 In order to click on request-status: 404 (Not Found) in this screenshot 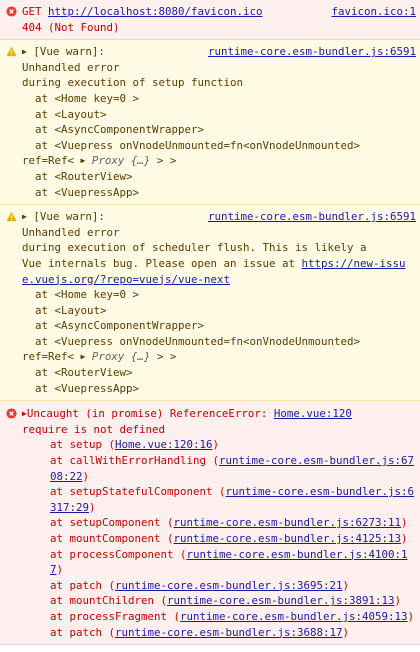, I will do `click(71, 27)`.